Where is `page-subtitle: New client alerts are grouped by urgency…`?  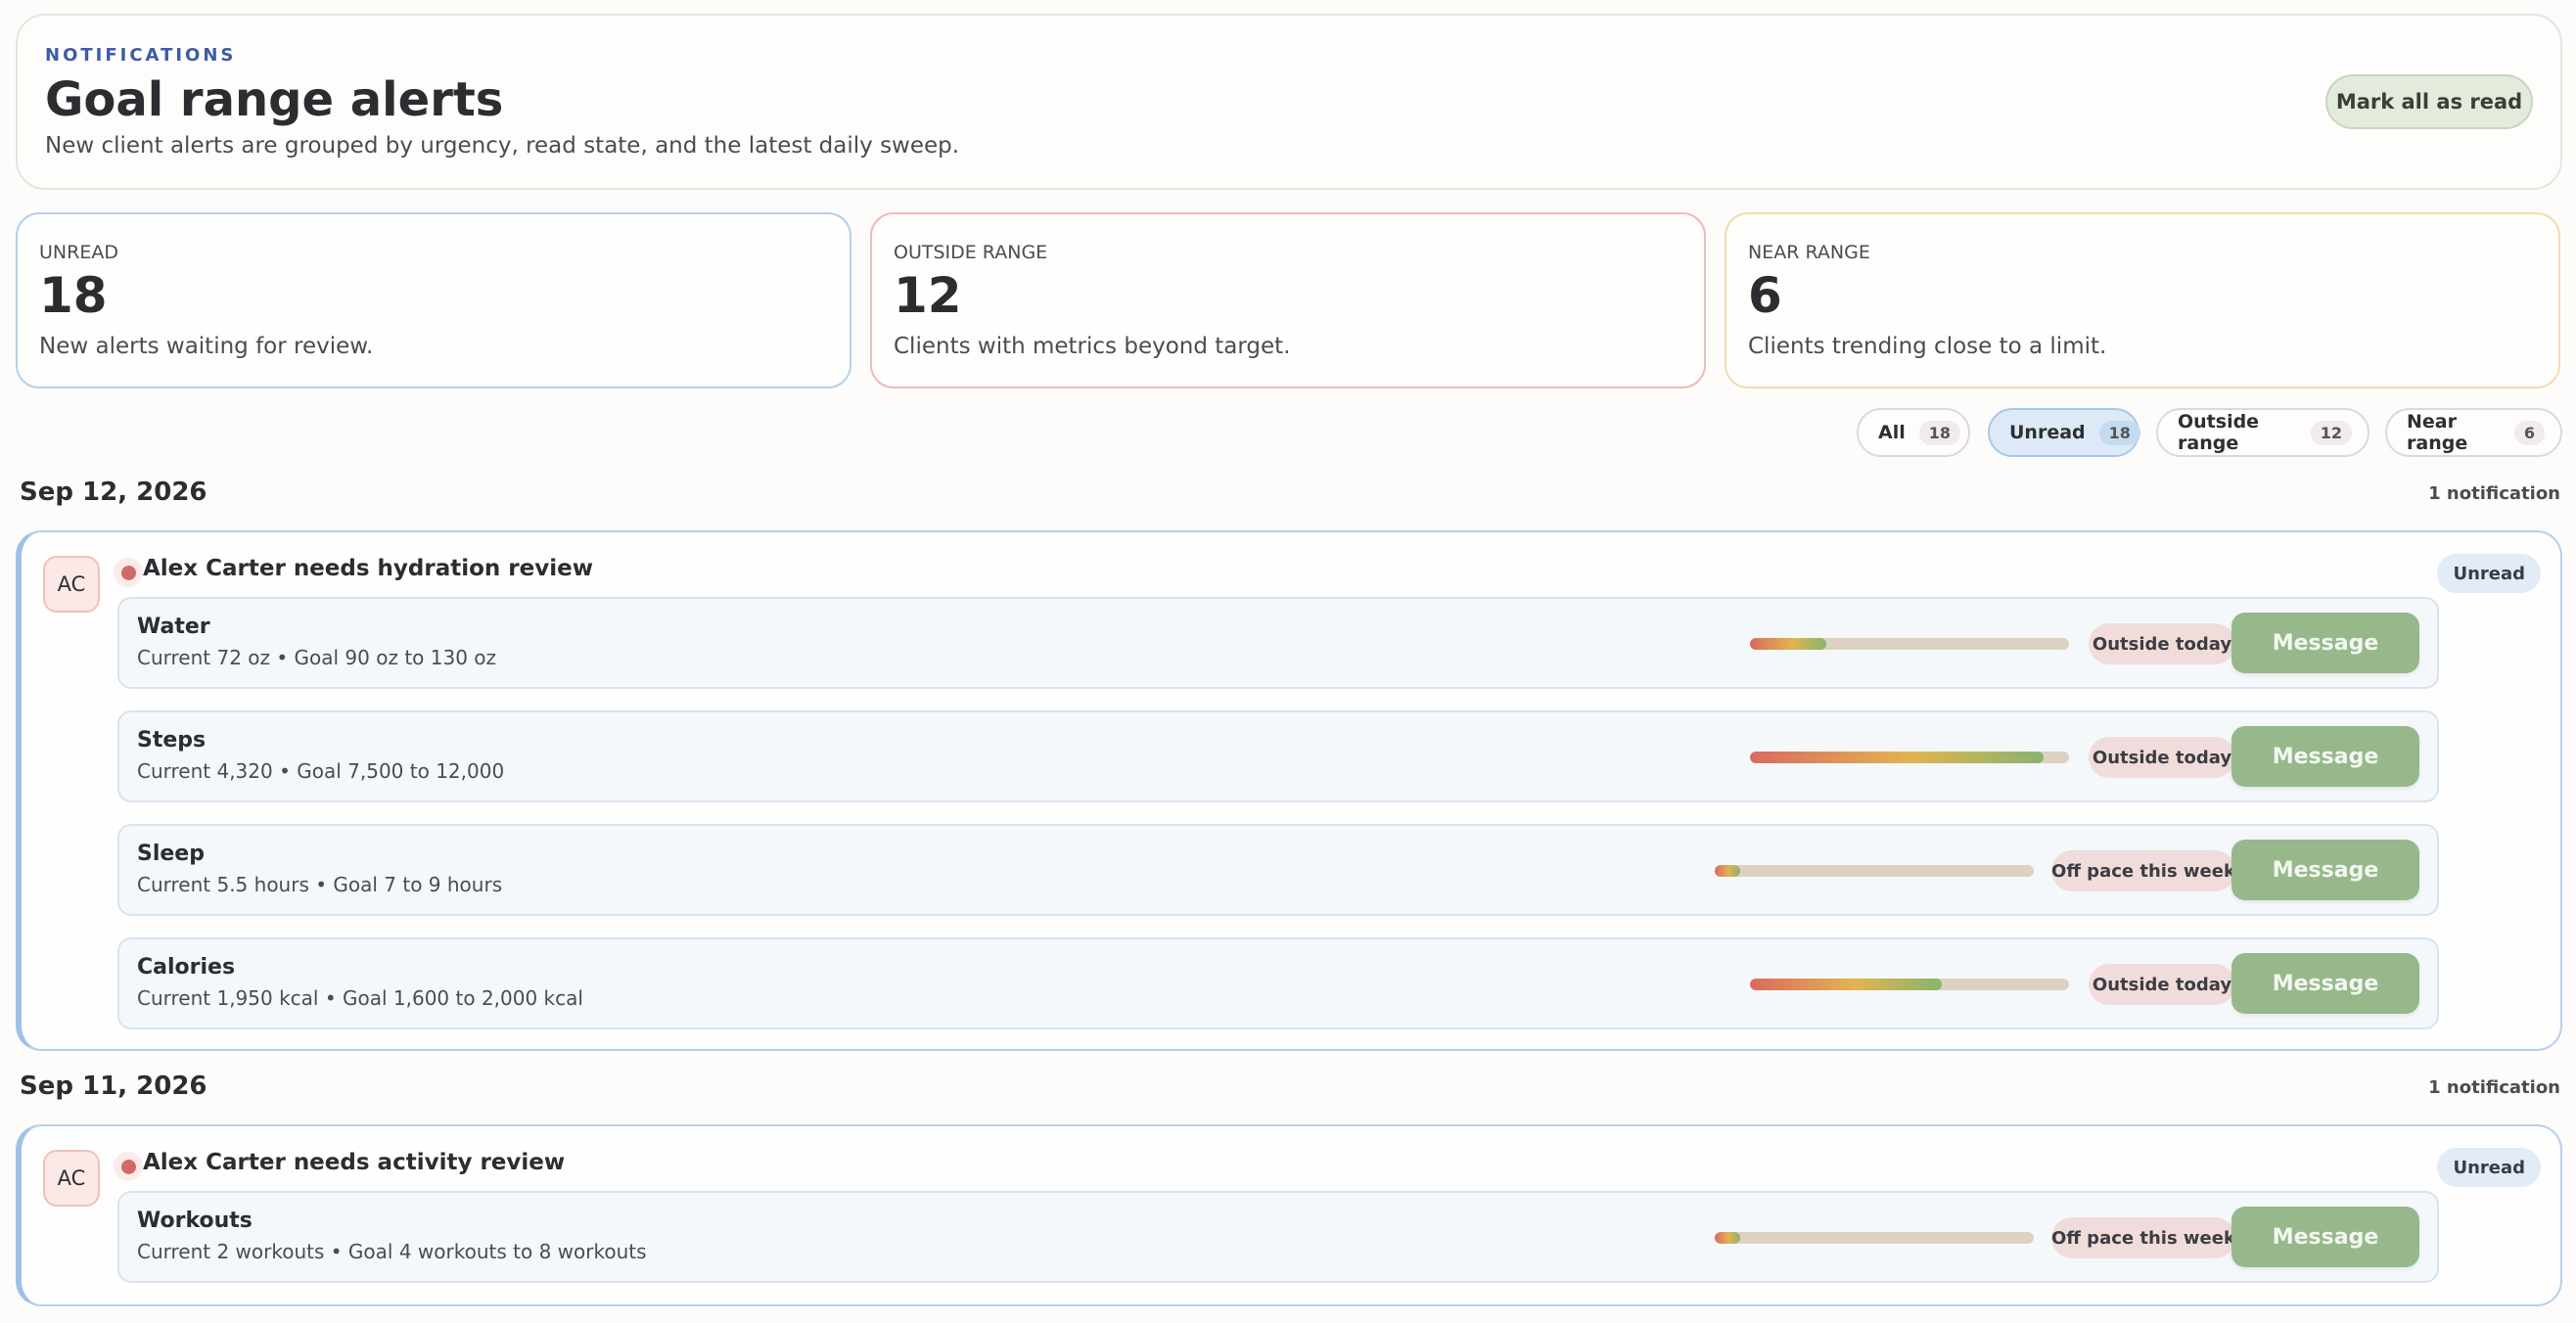
page-subtitle: New client alerts are grouped by urgency… is located at coordinates (503, 146).